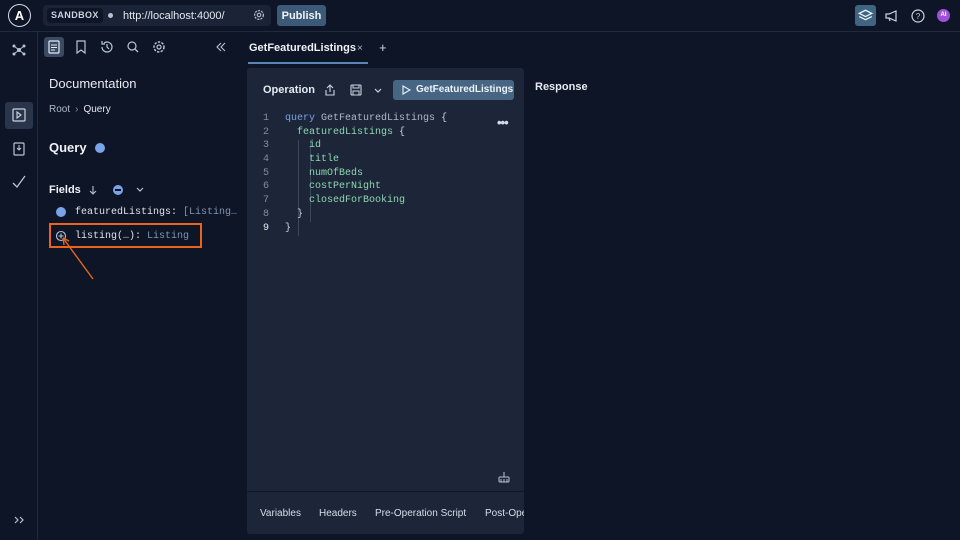 Image resolution: width=960 pixels, height=540 pixels. What do you see at coordinates (81, 47) in the screenshot?
I see `bookmark-icon` at bounding box center [81, 47].